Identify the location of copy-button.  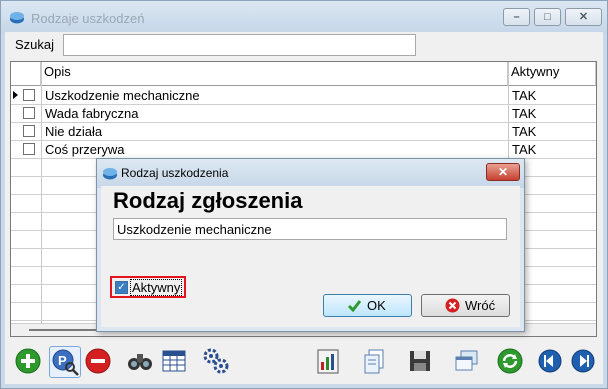
(374, 361).